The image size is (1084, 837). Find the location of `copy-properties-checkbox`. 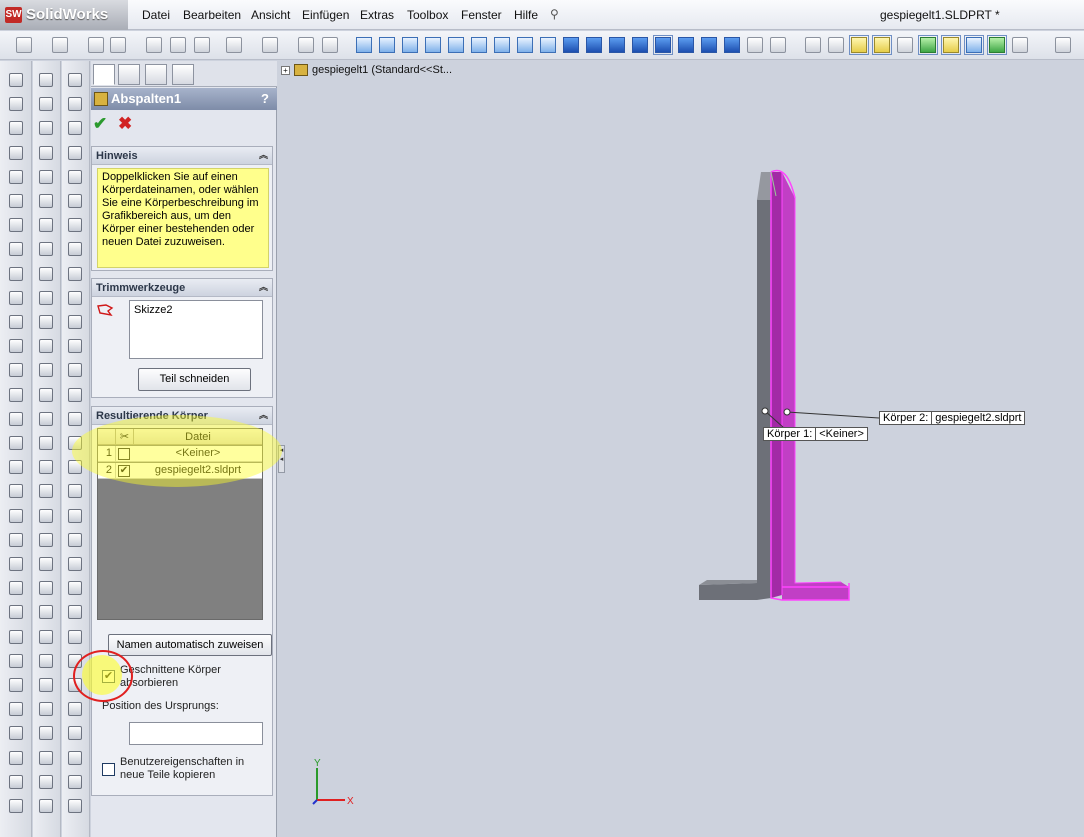

copy-properties-checkbox is located at coordinates (108, 769).